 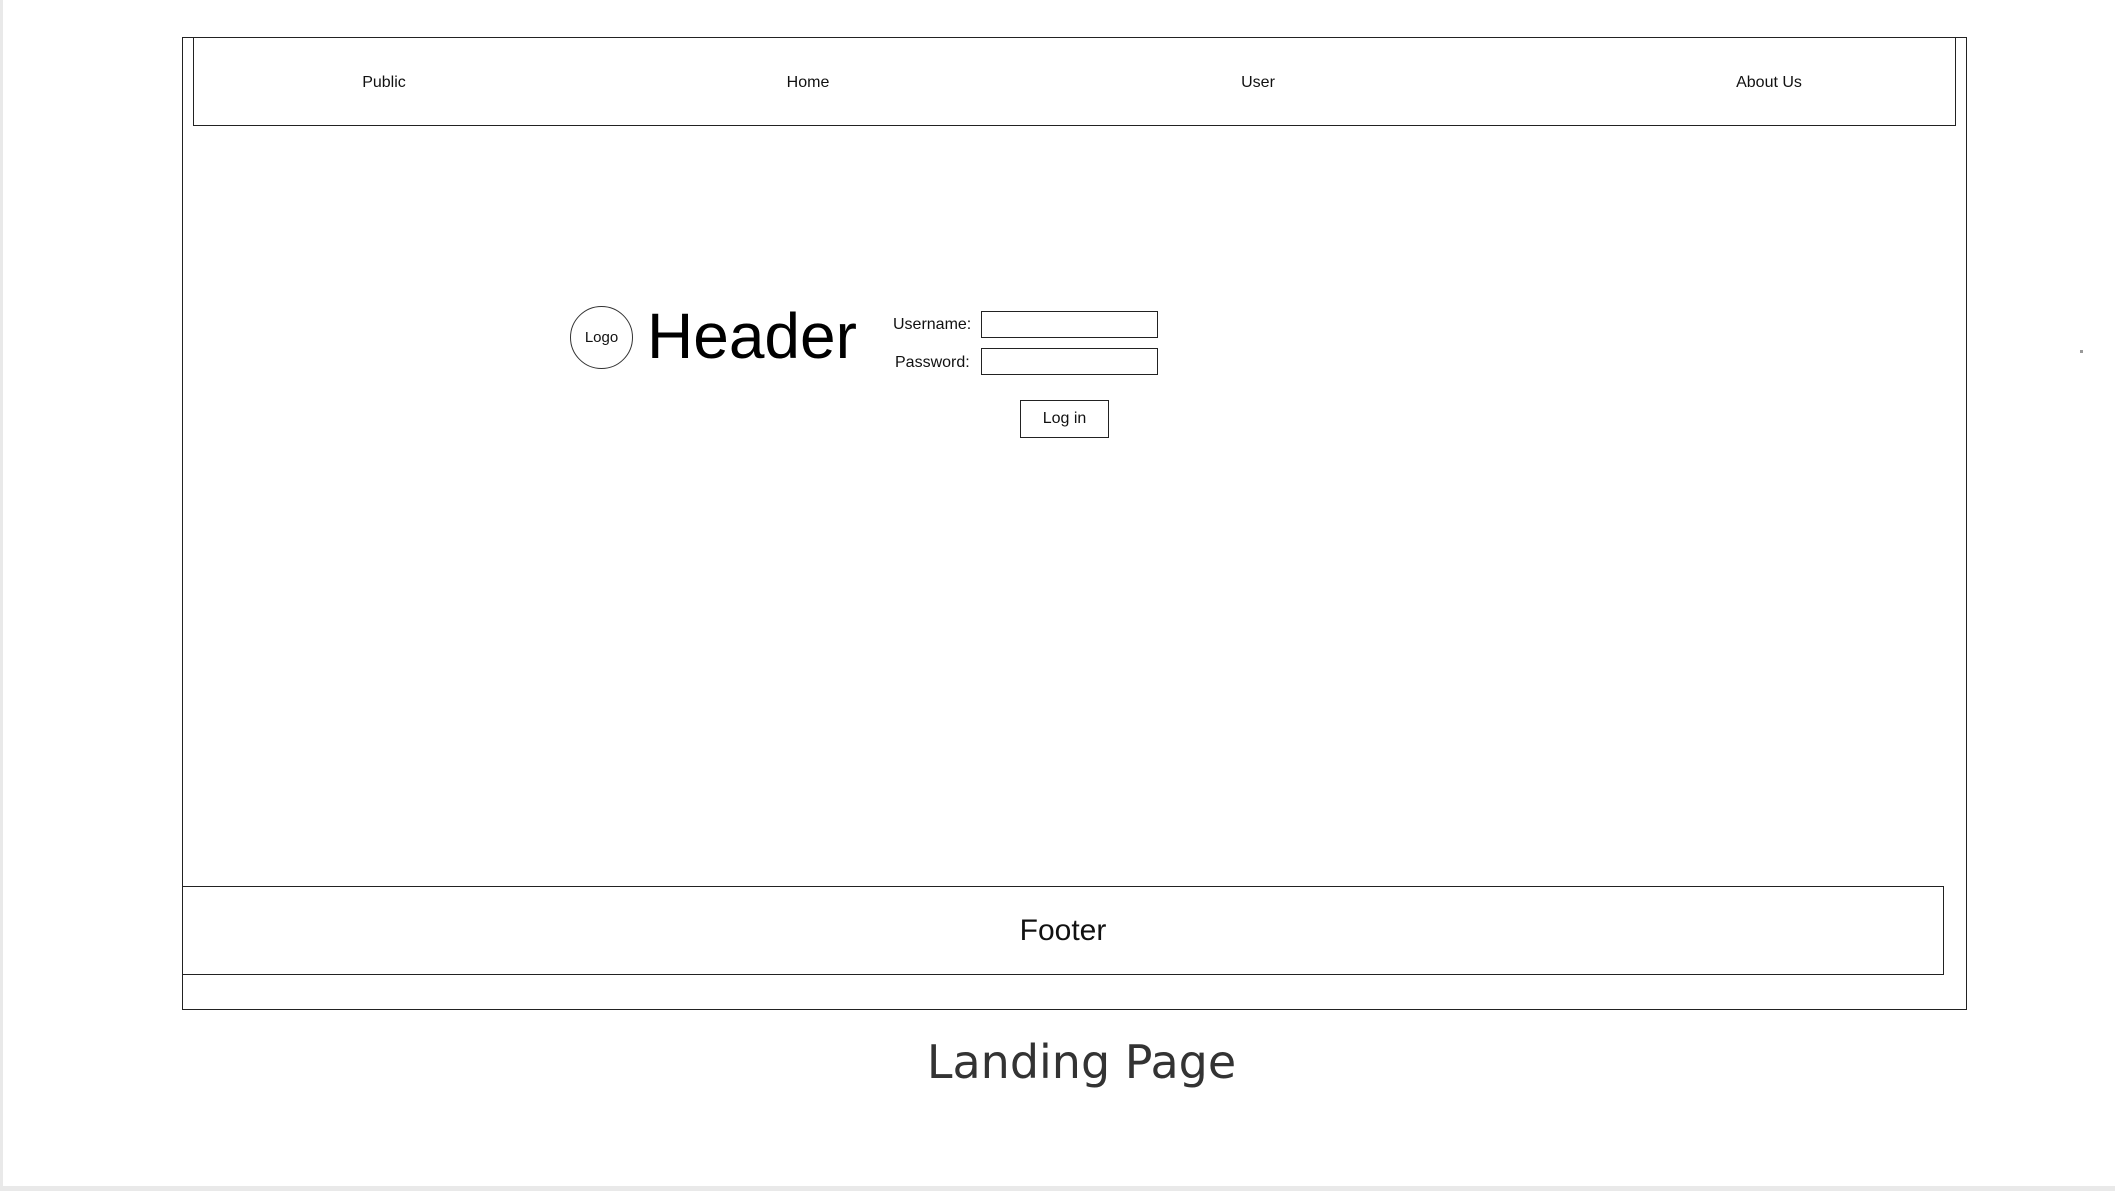 I want to click on stray-dot, so click(x=2081, y=351).